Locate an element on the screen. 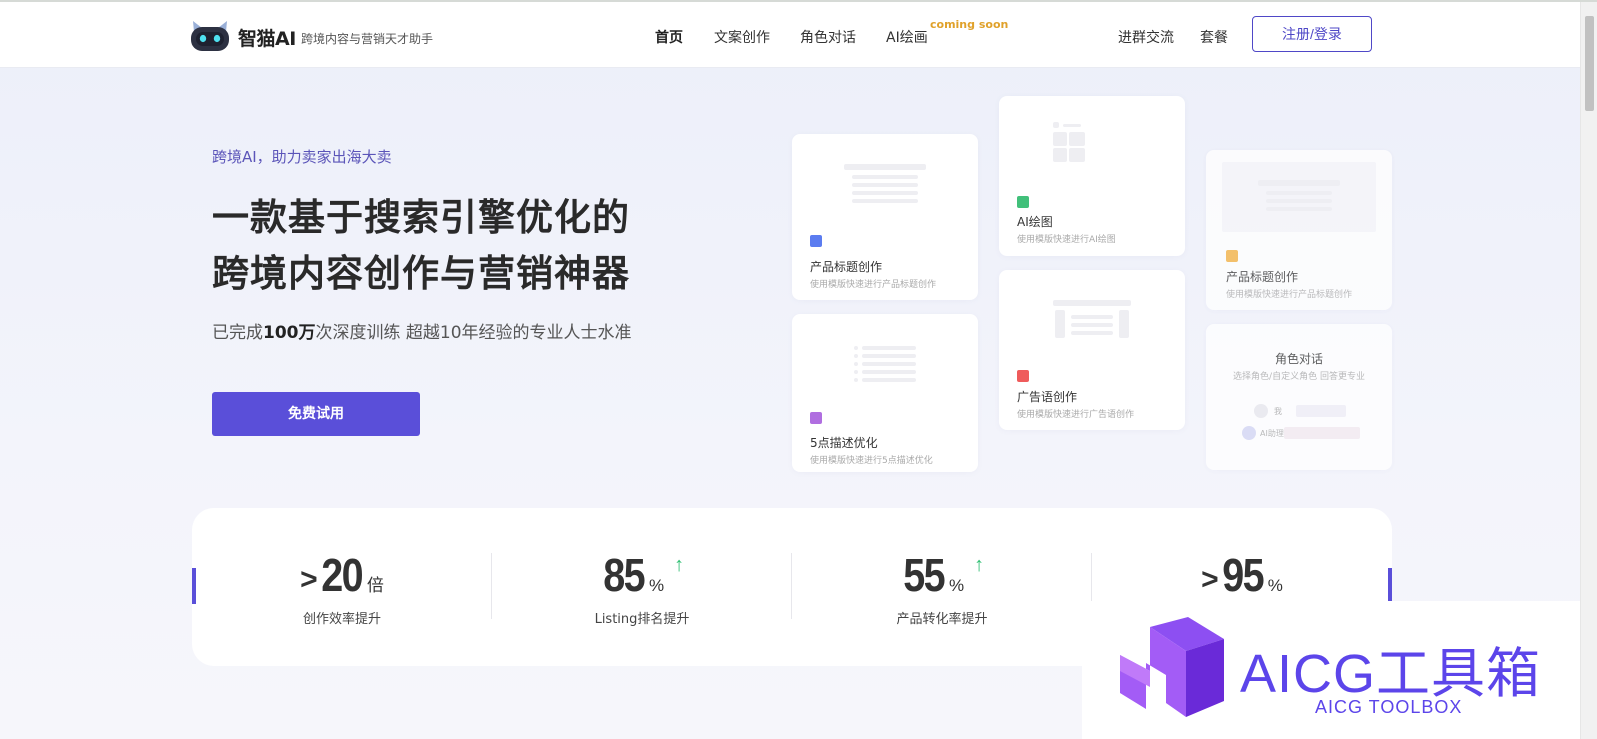  nav-copywriting: 文案创作 is located at coordinates (742, 37).